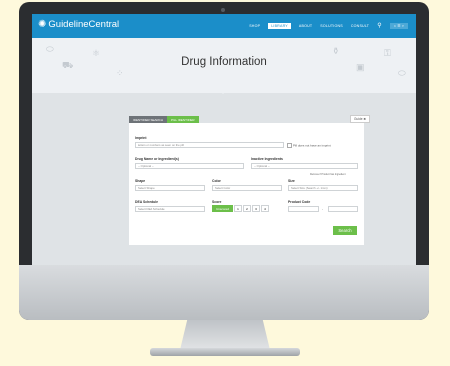 The image size is (450, 366). I want to click on inactive-label: Inactive Ingredients, so click(267, 159).